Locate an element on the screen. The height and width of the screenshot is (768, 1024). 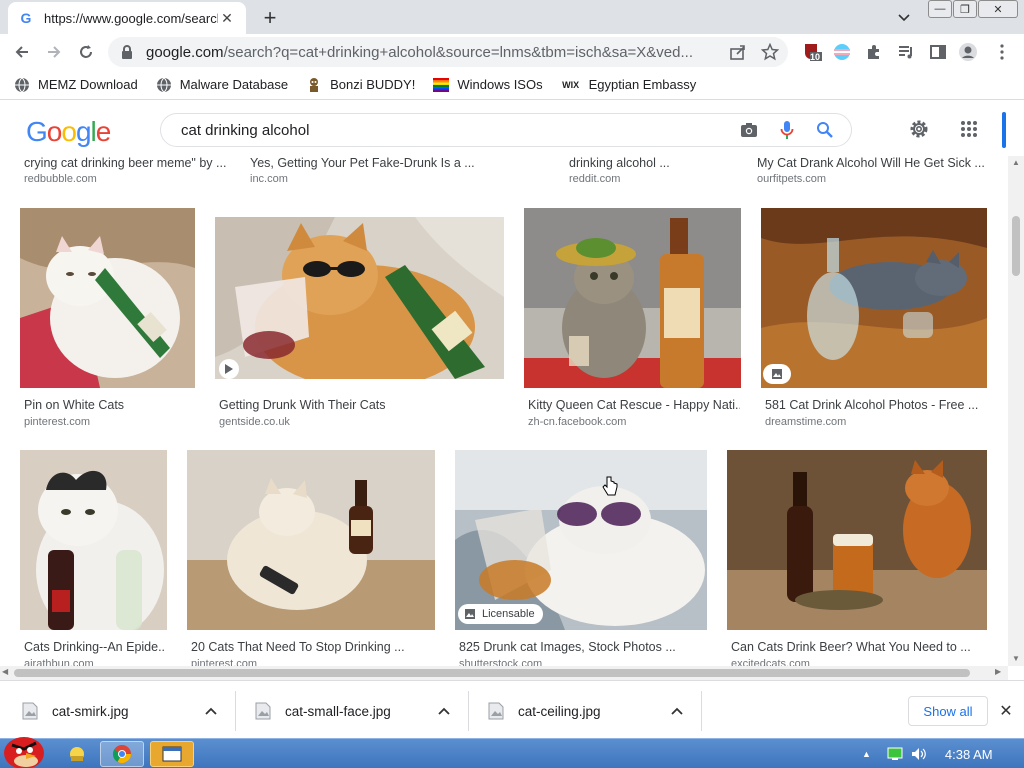
profile-avatar-icon is located at coordinates (968, 52).